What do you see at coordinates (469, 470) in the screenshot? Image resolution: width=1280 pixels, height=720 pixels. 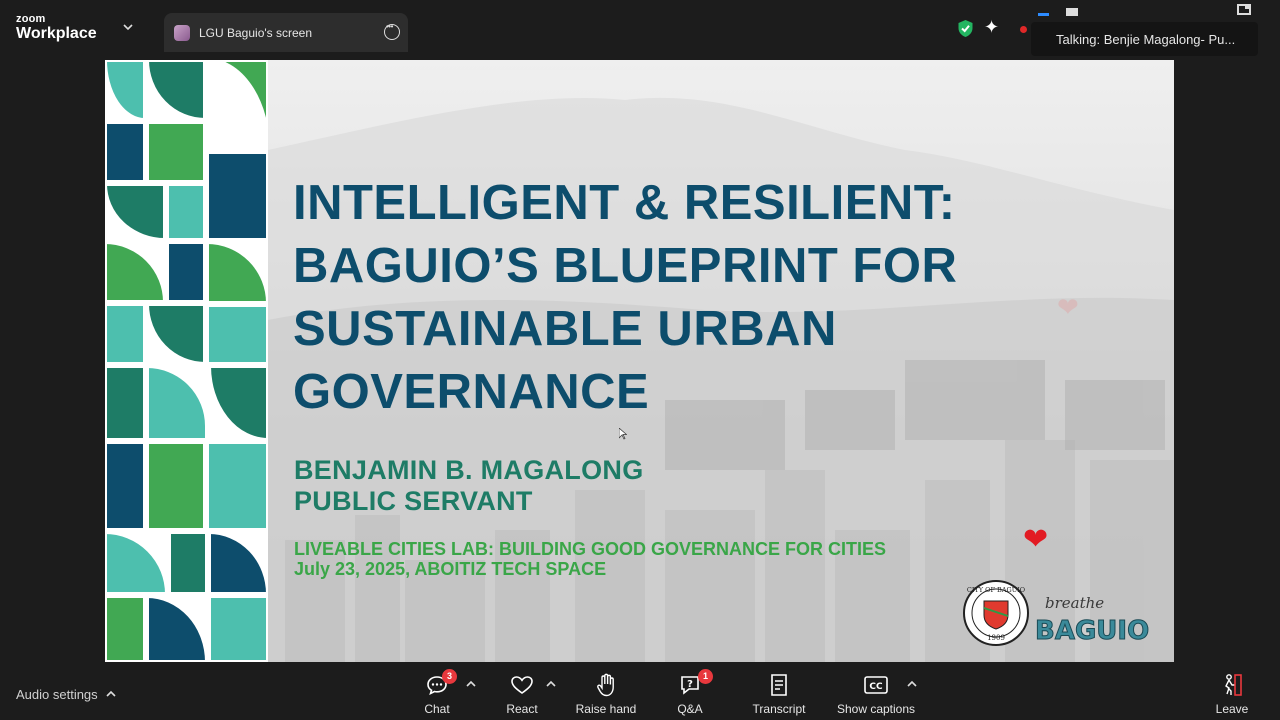 I see `speaker-name: BENJAMIN B. MAGALONG` at bounding box center [469, 470].